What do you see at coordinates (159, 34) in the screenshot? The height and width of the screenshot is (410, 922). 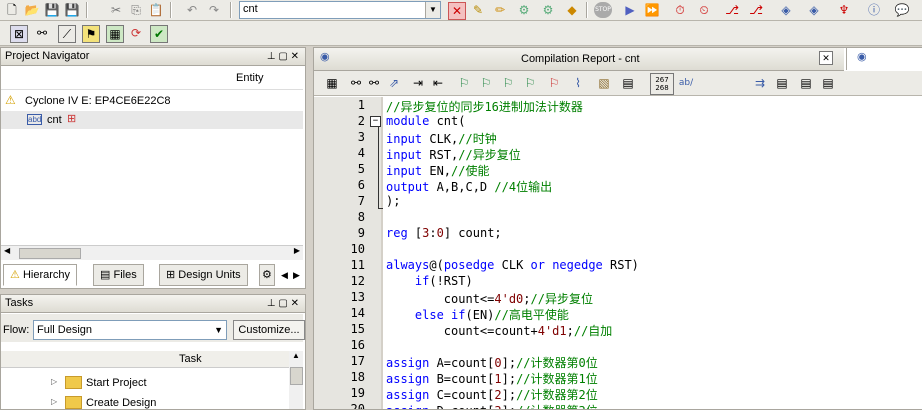 I see `checklist-icon: ✔` at bounding box center [159, 34].